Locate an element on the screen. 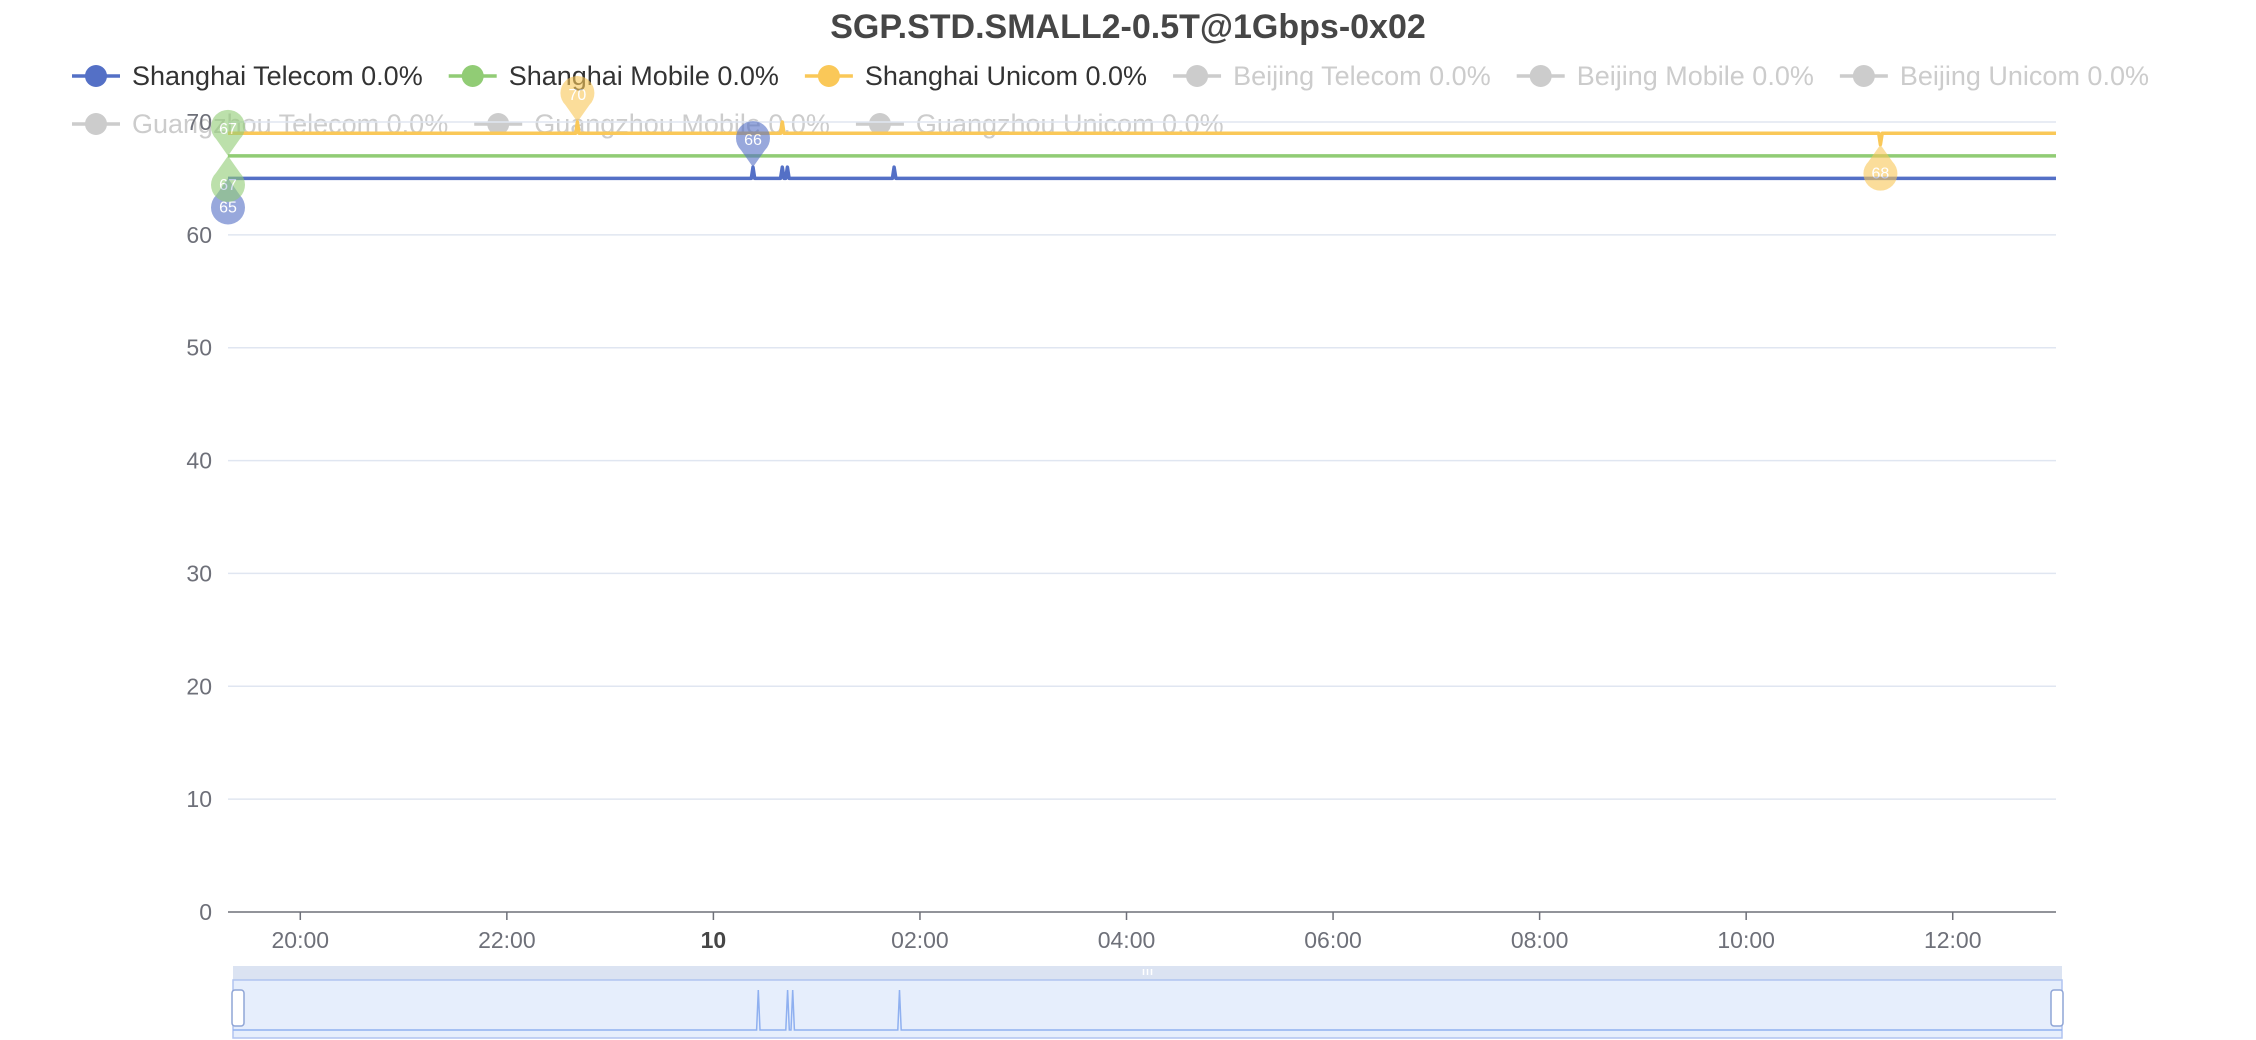  legend-label: Beijing Telecom 0.0% is located at coordinates (1362, 76).